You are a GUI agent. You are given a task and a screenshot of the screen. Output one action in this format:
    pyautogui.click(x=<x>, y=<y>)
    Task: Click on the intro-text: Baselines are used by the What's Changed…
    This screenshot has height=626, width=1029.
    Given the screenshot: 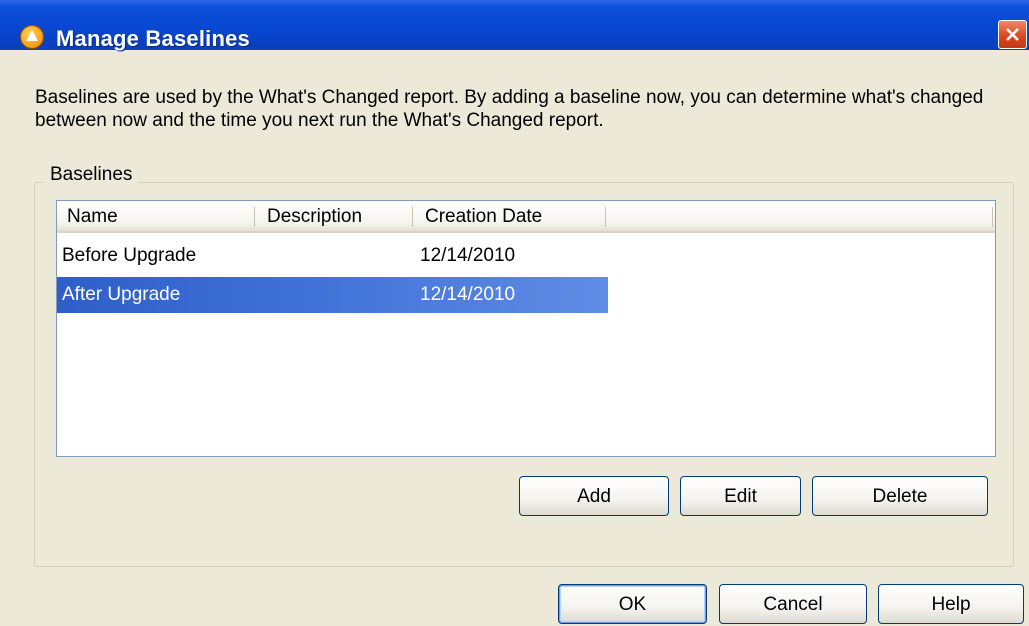 What is the action you would take?
    pyautogui.click(x=509, y=109)
    